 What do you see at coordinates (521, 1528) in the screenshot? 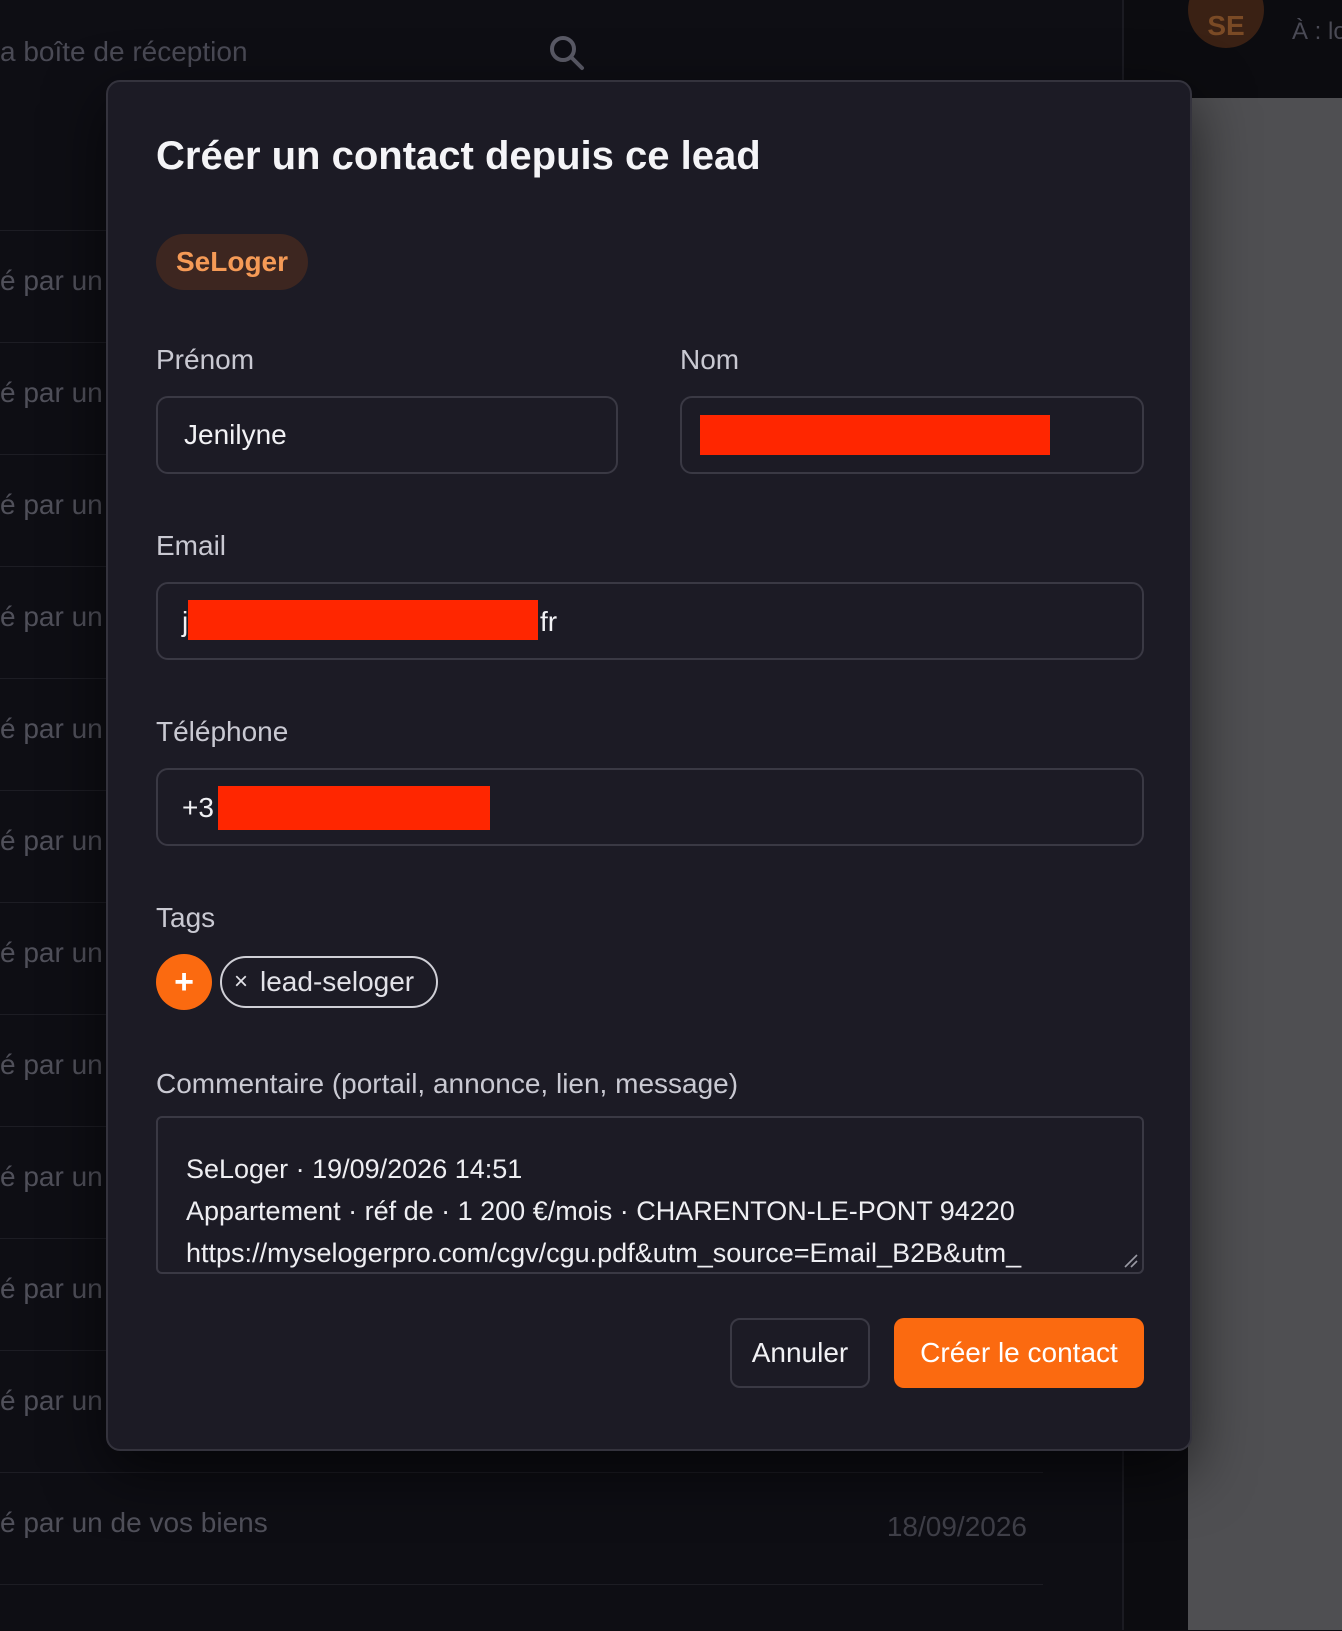
I see `list-item: é par un de vos biens 18/09/2026` at bounding box center [521, 1528].